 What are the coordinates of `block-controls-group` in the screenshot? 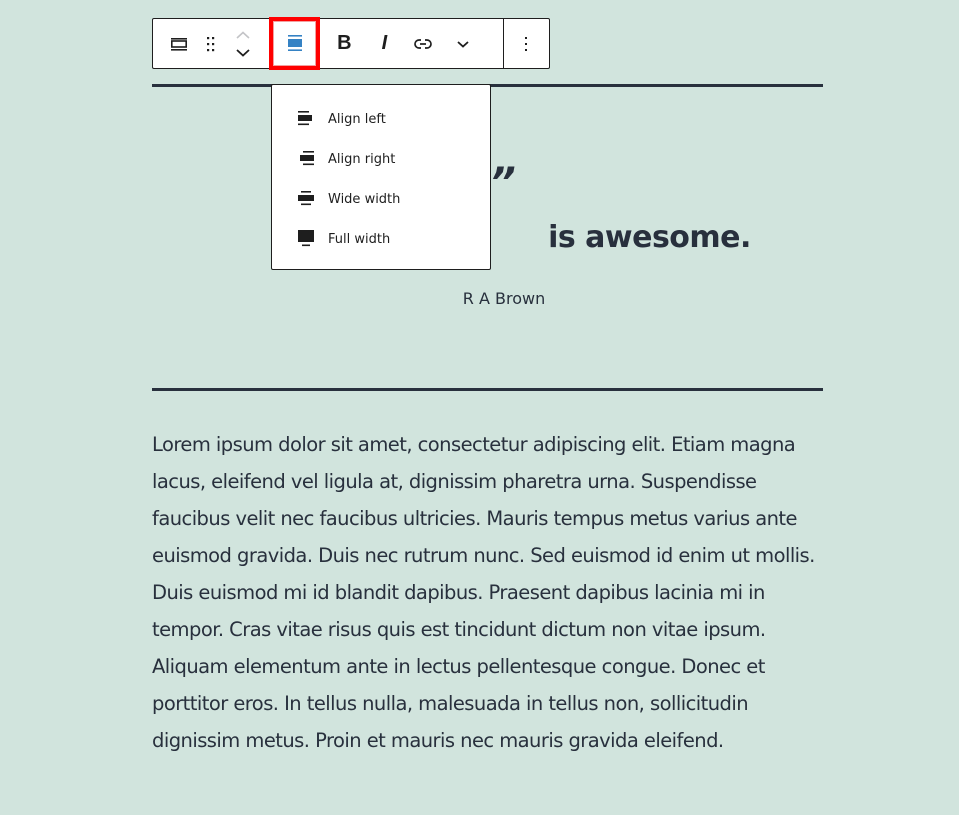 It's located at (211, 43).